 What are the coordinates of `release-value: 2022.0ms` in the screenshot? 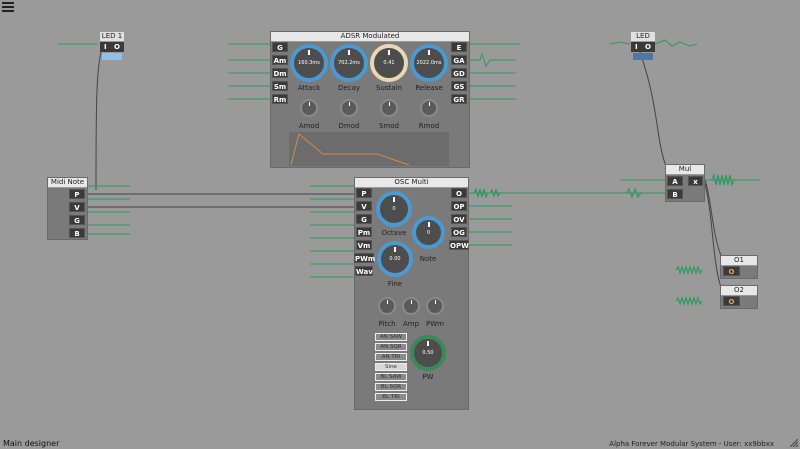 It's located at (429, 63).